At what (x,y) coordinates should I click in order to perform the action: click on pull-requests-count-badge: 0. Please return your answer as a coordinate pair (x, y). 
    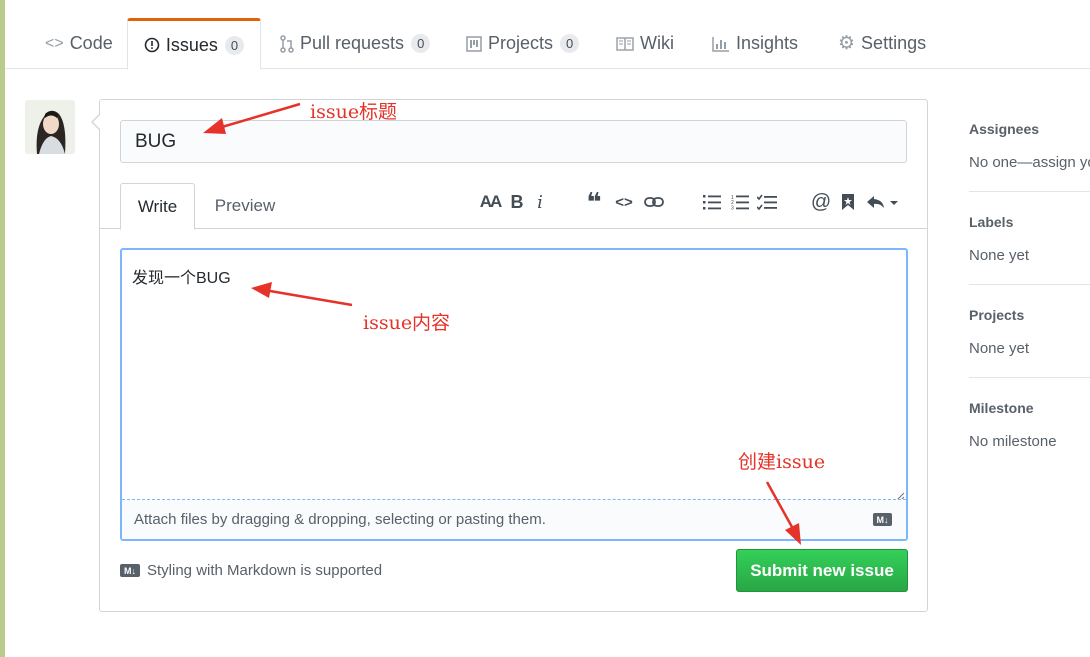
    Looking at the image, I should click on (421, 43).